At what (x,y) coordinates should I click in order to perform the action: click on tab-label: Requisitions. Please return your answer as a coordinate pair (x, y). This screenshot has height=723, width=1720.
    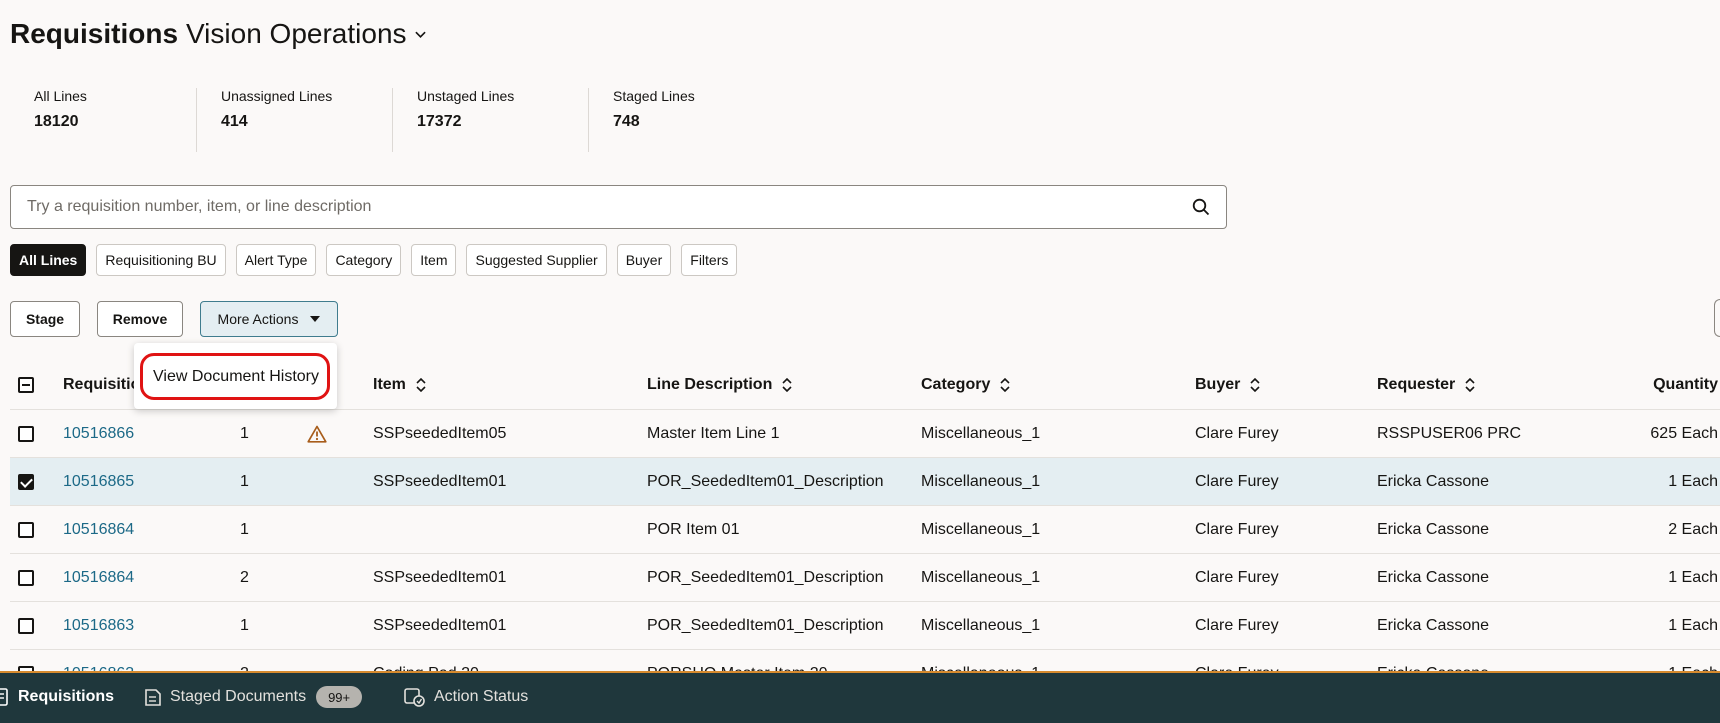
    Looking at the image, I should click on (66, 696).